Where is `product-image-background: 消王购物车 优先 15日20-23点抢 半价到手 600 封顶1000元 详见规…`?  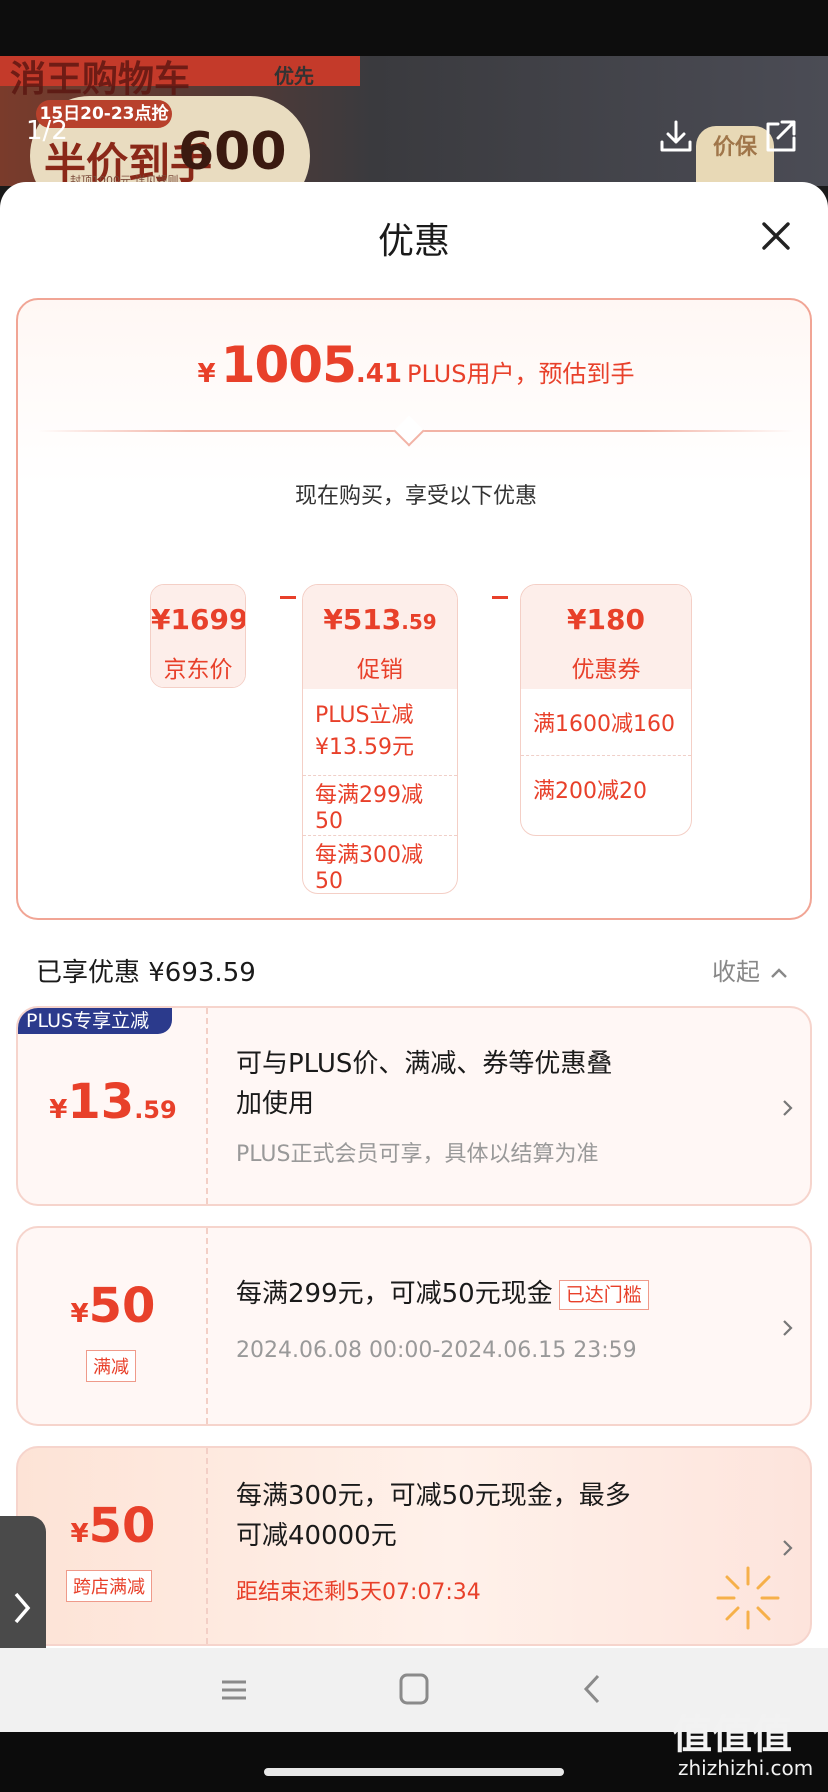 product-image-background: 消王购物车 优先 15日20-23点抢 半价到手 600 封顶1000元 详见规… is located at coordinates (414, 121).